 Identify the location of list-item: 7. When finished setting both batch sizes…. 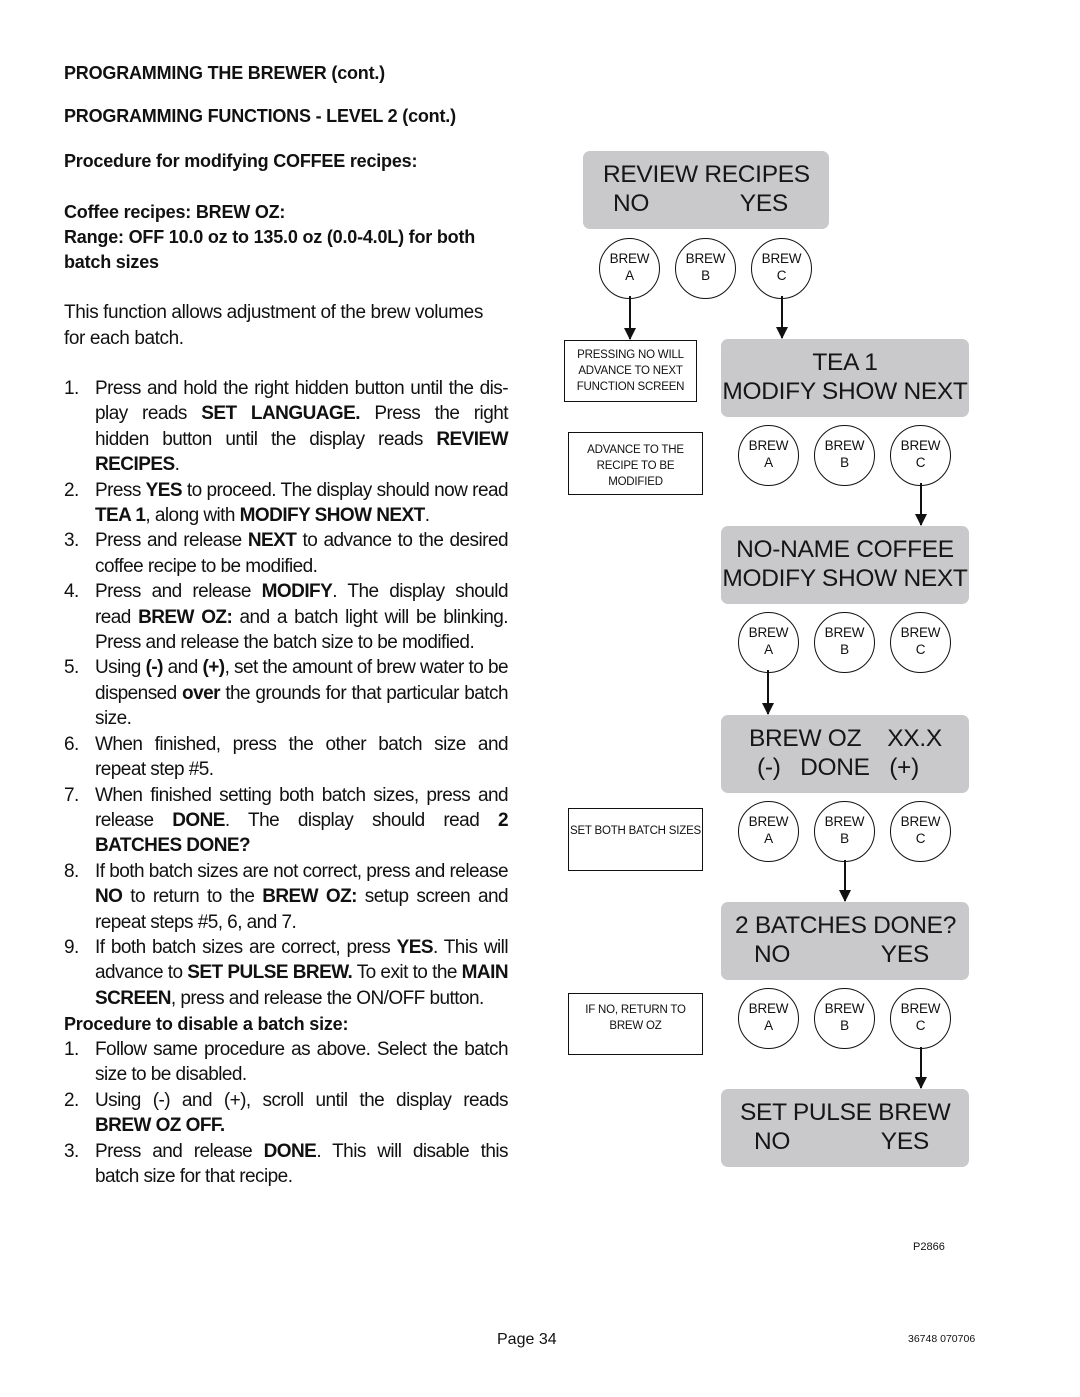
(286, 821).